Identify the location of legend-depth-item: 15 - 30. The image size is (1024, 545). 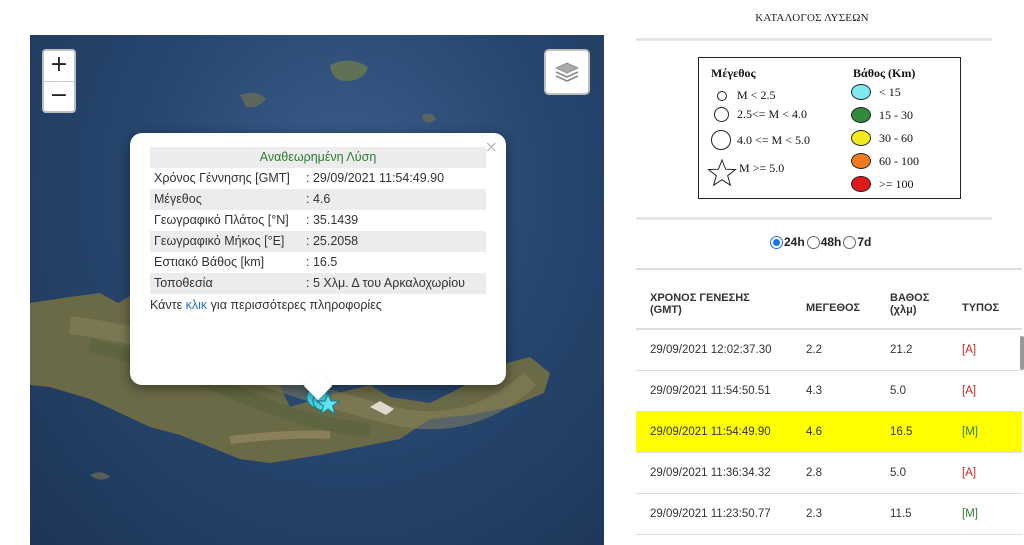
(882, 115).